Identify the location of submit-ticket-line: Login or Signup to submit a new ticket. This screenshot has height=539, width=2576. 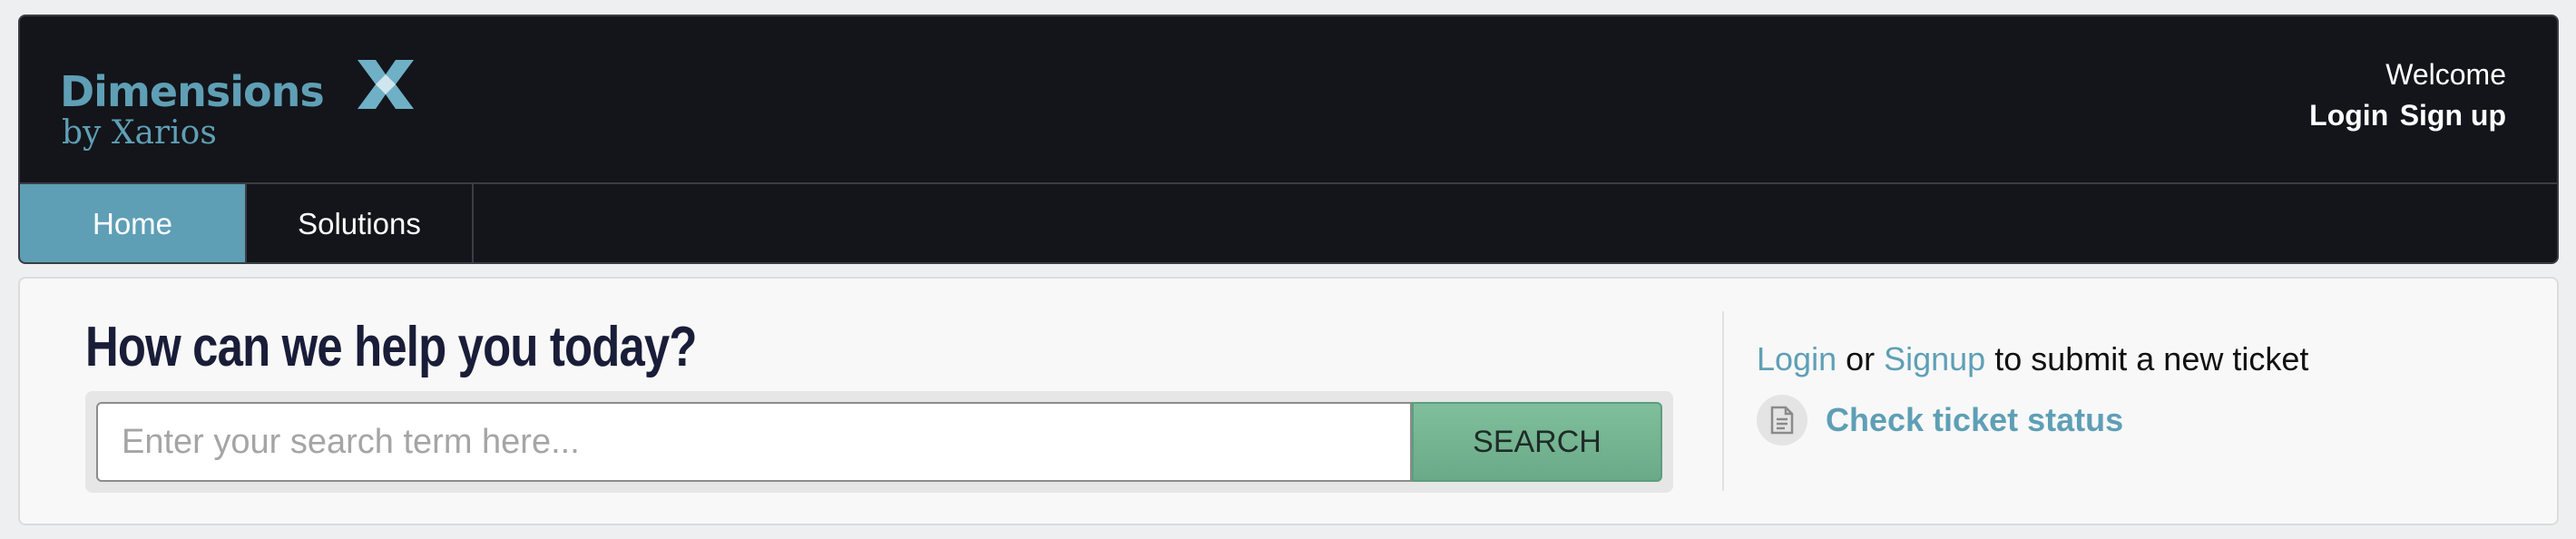
(2032, 359).